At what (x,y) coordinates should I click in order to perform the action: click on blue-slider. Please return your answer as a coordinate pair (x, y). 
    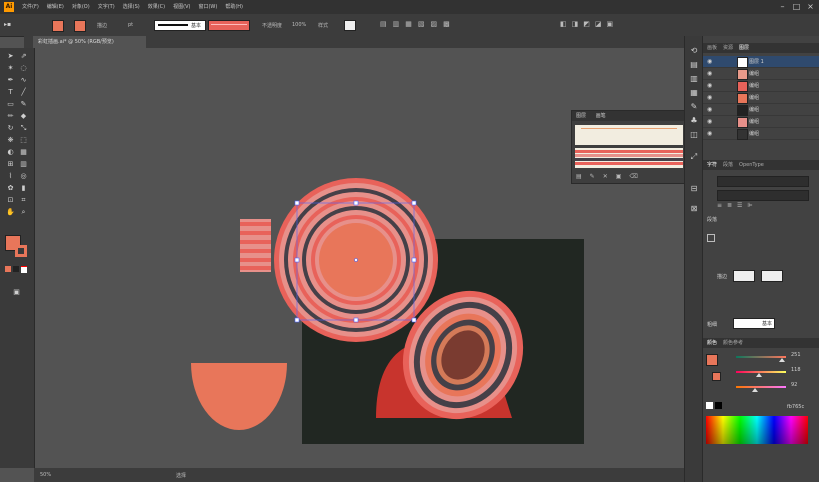
    Looking at the image, I should click on (761, 387).